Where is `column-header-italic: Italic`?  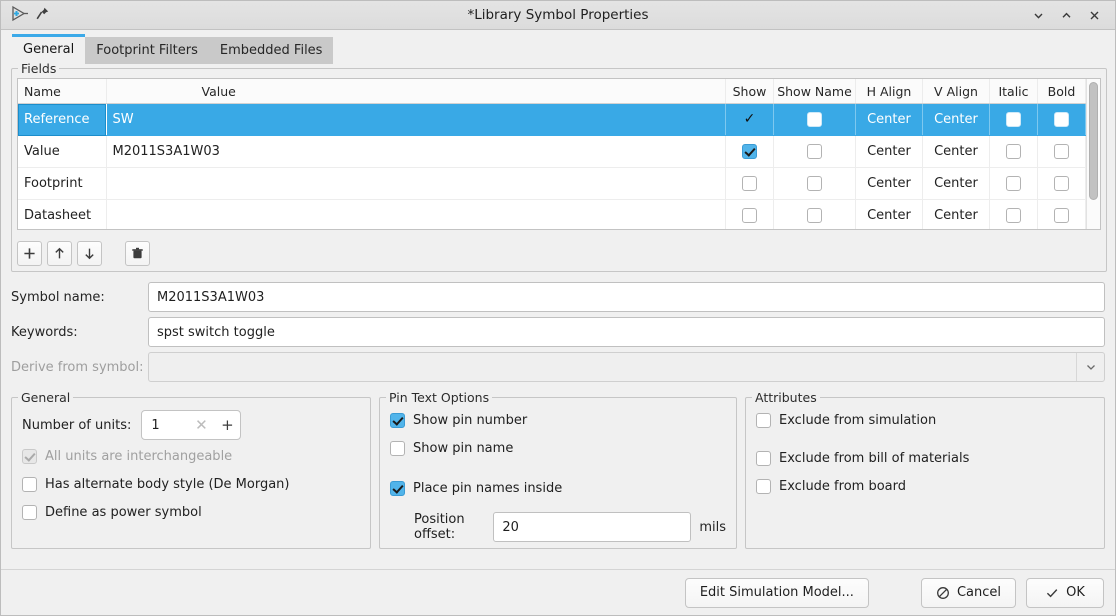
column-header-italic: Italic is located at coordinates (1013, 91).